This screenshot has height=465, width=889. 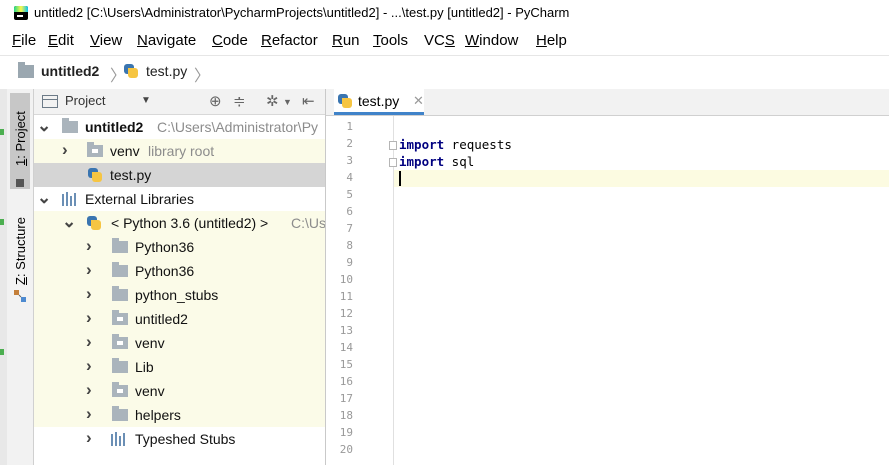 I want to click on tree-hint: C:\Users\Administrator\Py, so click(x=238, y=127).